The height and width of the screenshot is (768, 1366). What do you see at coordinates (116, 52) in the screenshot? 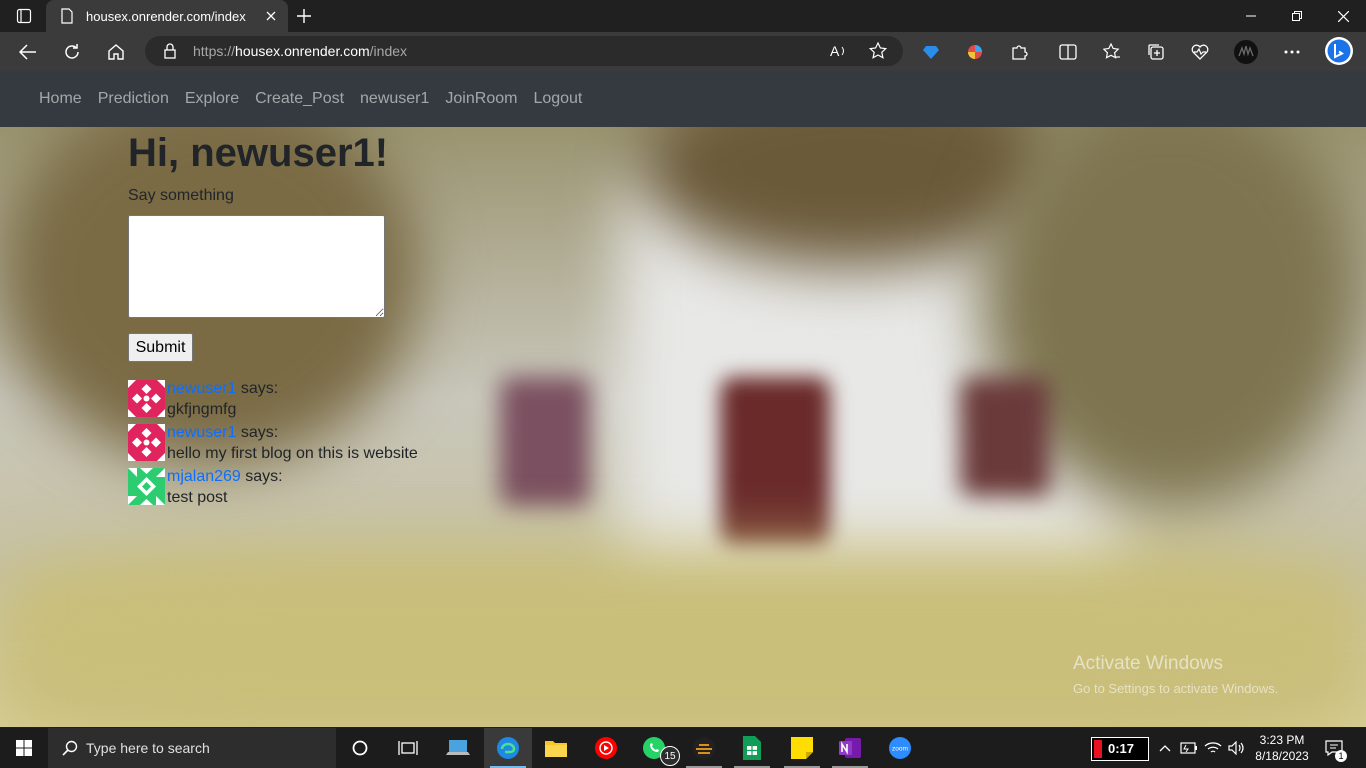
I see `home-icon` at bounding box center [116, 52].